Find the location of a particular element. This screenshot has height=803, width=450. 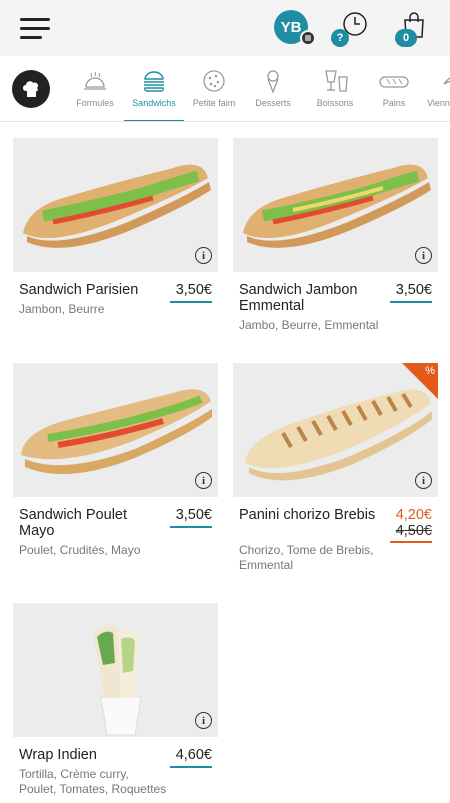

category-formules: Formules is located at coordinates (95, 93).